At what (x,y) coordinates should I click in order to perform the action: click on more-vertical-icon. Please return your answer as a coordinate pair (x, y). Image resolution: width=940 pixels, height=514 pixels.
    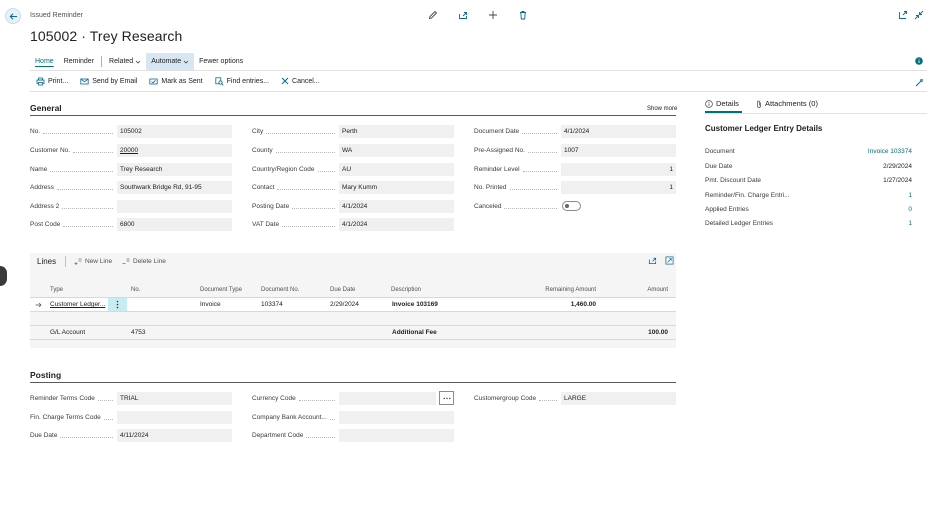
    Looking at the image, I should click on (117, 304).